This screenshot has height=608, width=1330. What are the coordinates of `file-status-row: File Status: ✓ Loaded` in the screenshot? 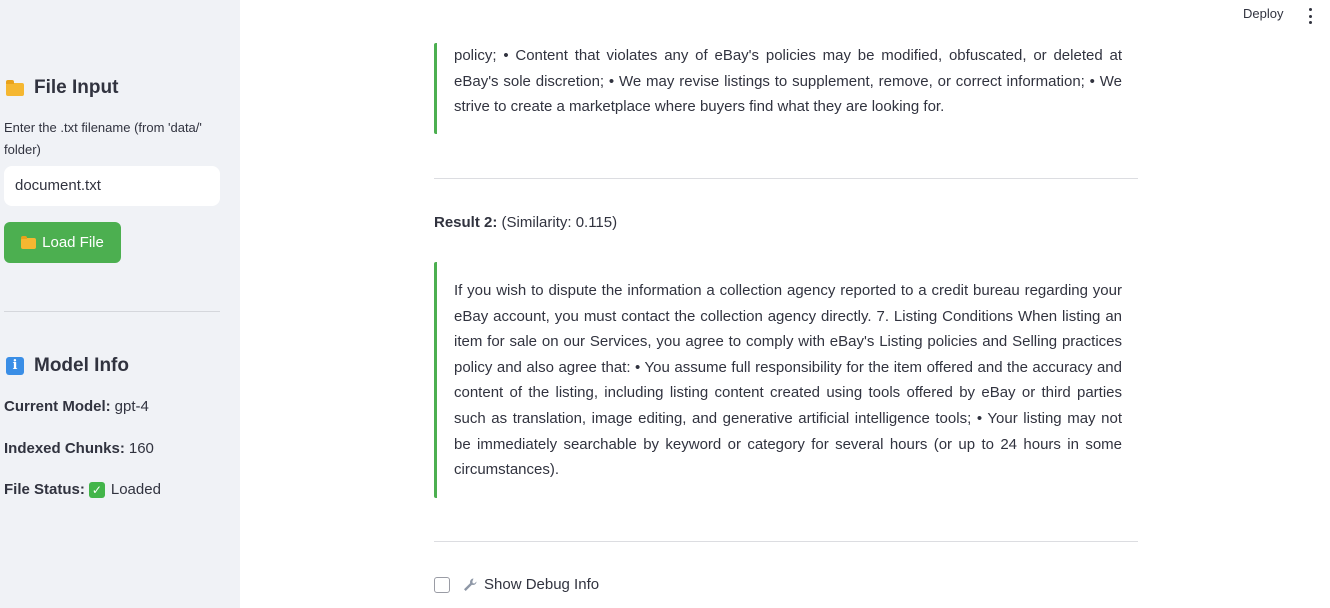 It's located at (82, 489).